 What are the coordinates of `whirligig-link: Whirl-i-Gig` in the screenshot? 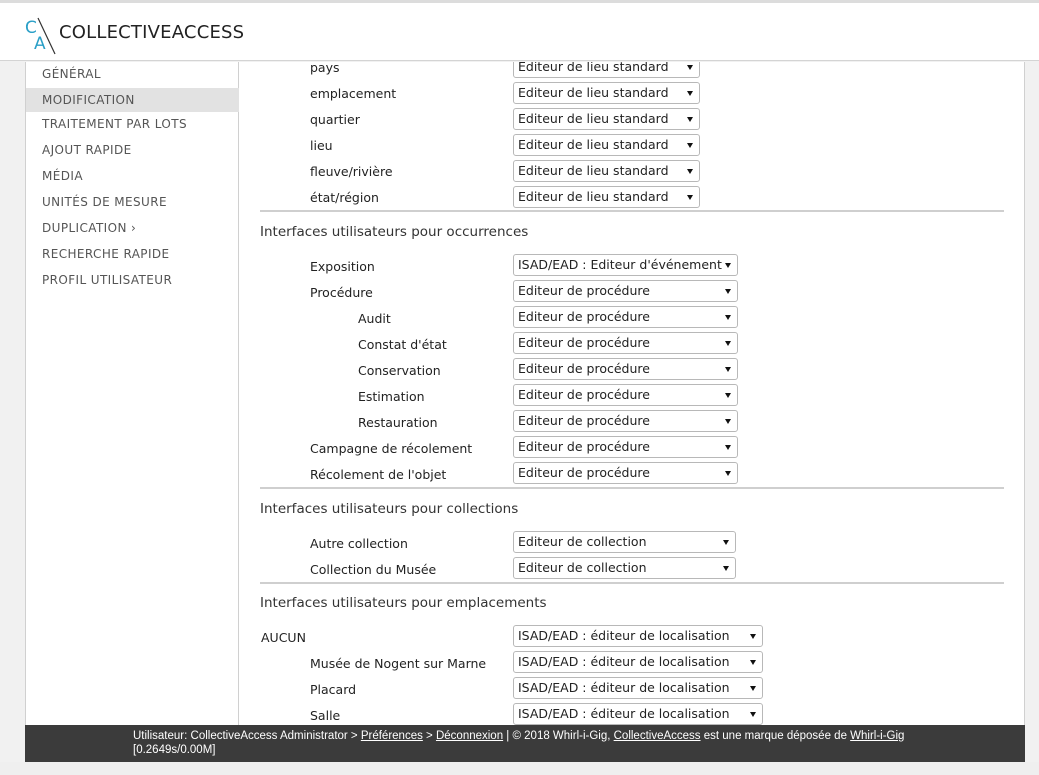 It's located at (877, 736).